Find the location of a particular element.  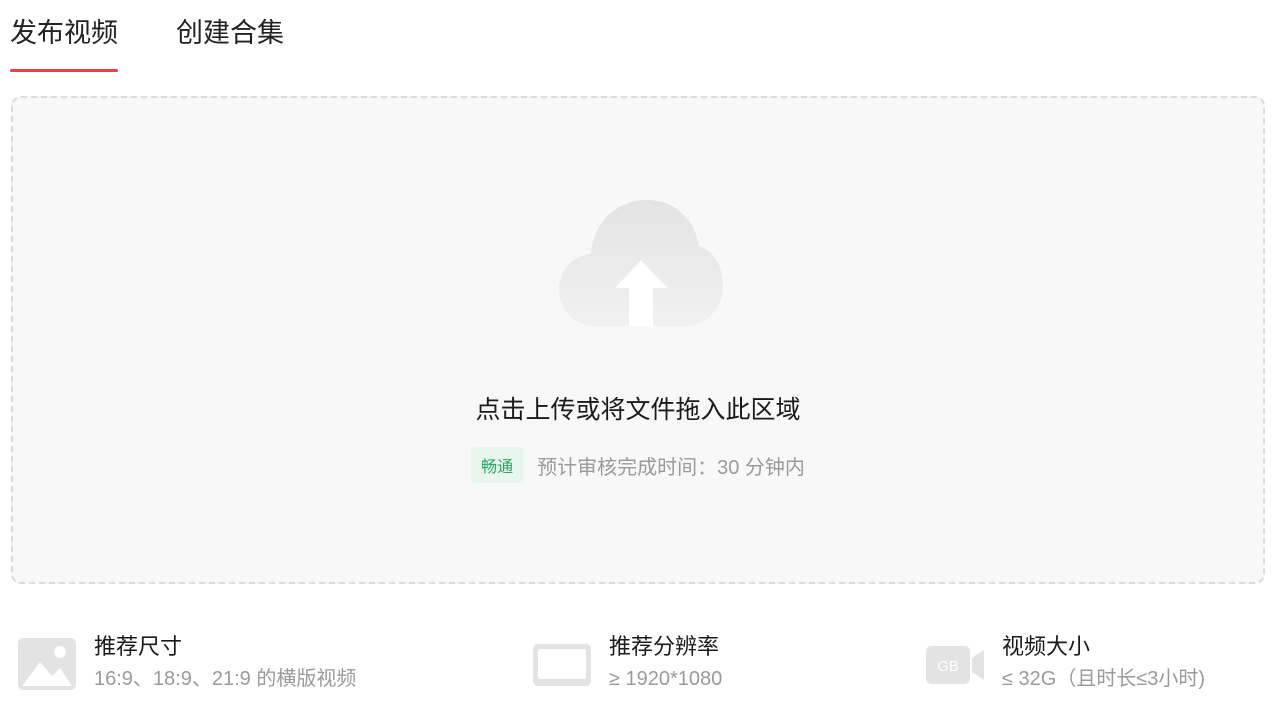

spec-recommended-size: 推荐尺寸 16:9、18:9、21:9 的横版视频 is located at coordinates (187, 662).